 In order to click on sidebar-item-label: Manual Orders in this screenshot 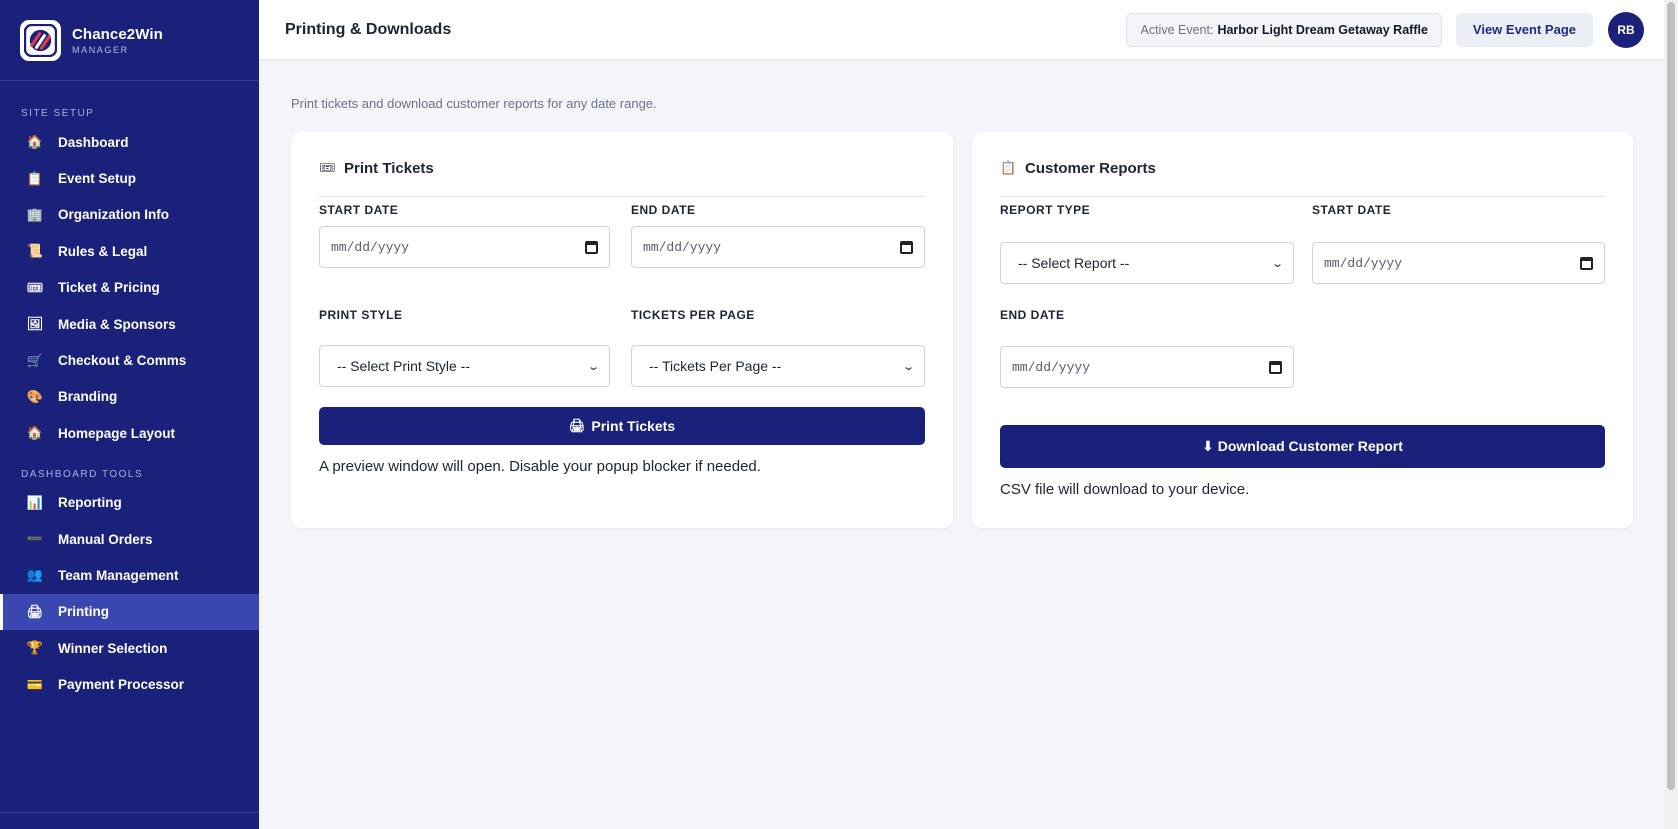, I will do `click(105, 539)`.